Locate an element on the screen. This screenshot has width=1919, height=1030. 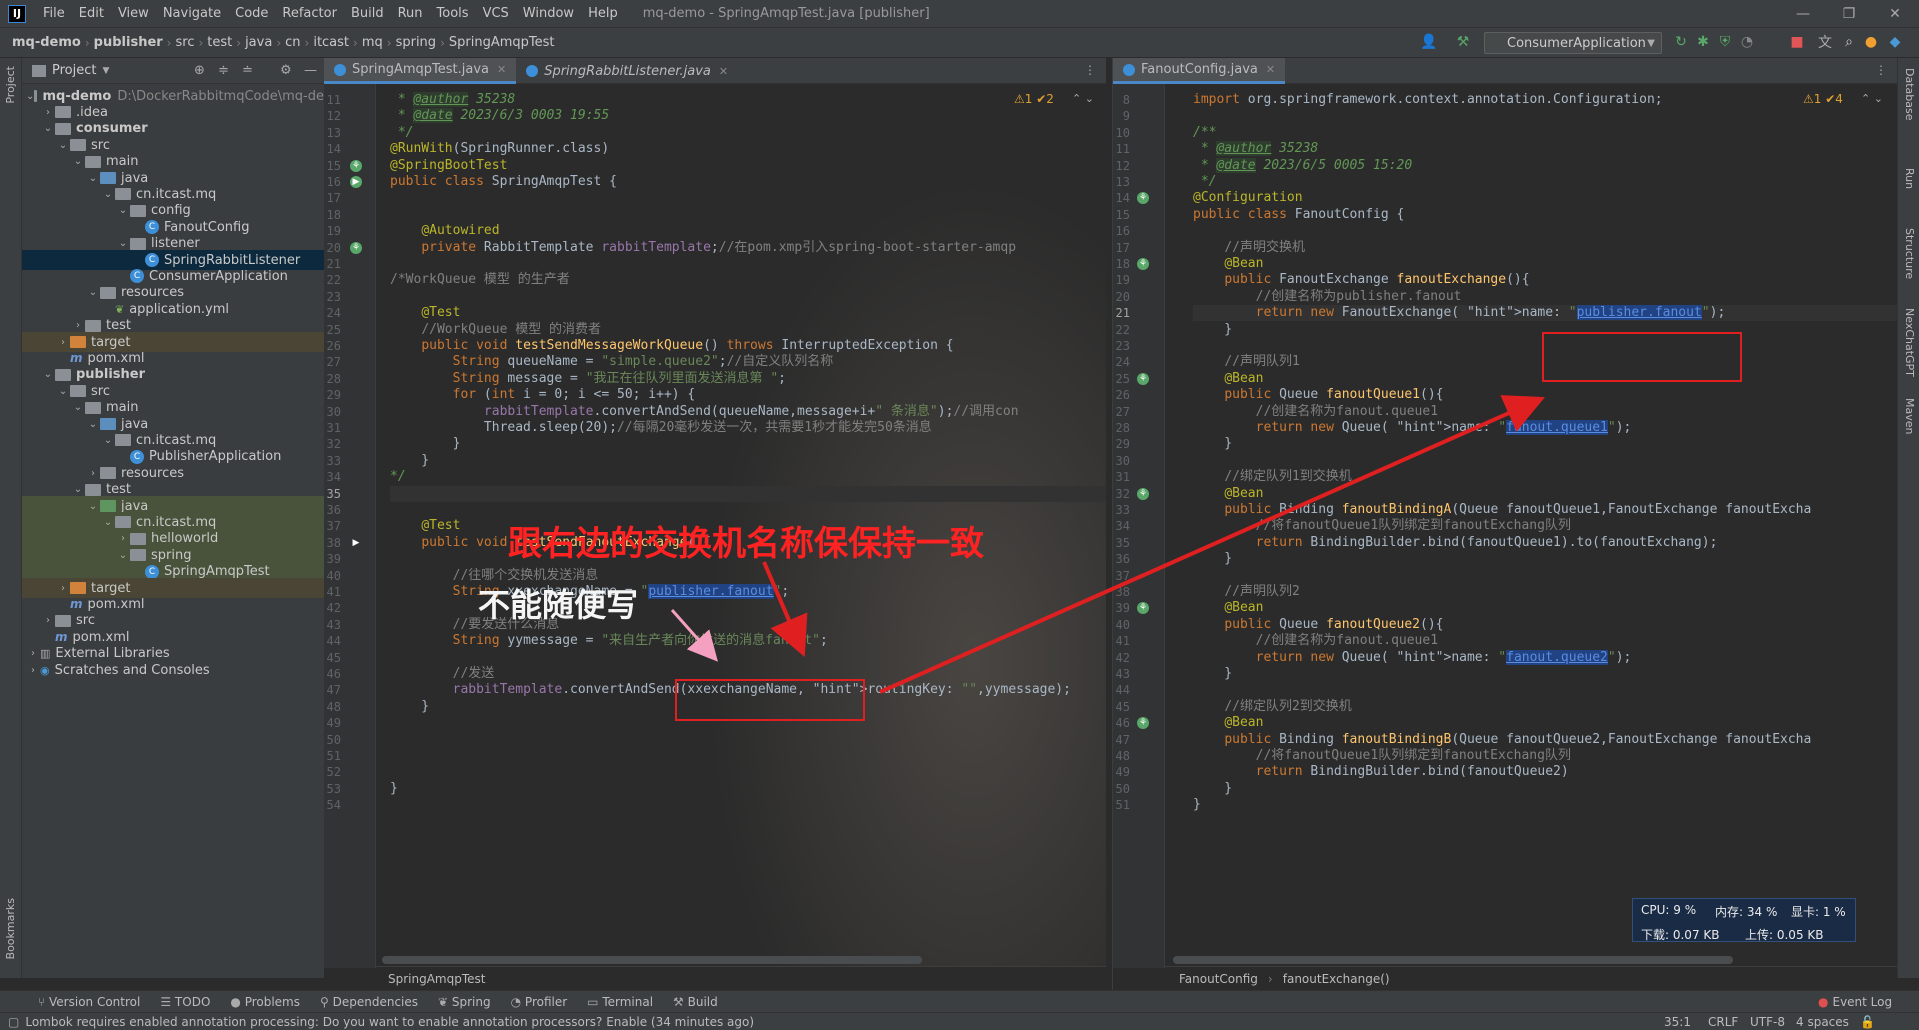
code-line: @RunWith(SpringRunner.class) is located at coordinates (499, 149).